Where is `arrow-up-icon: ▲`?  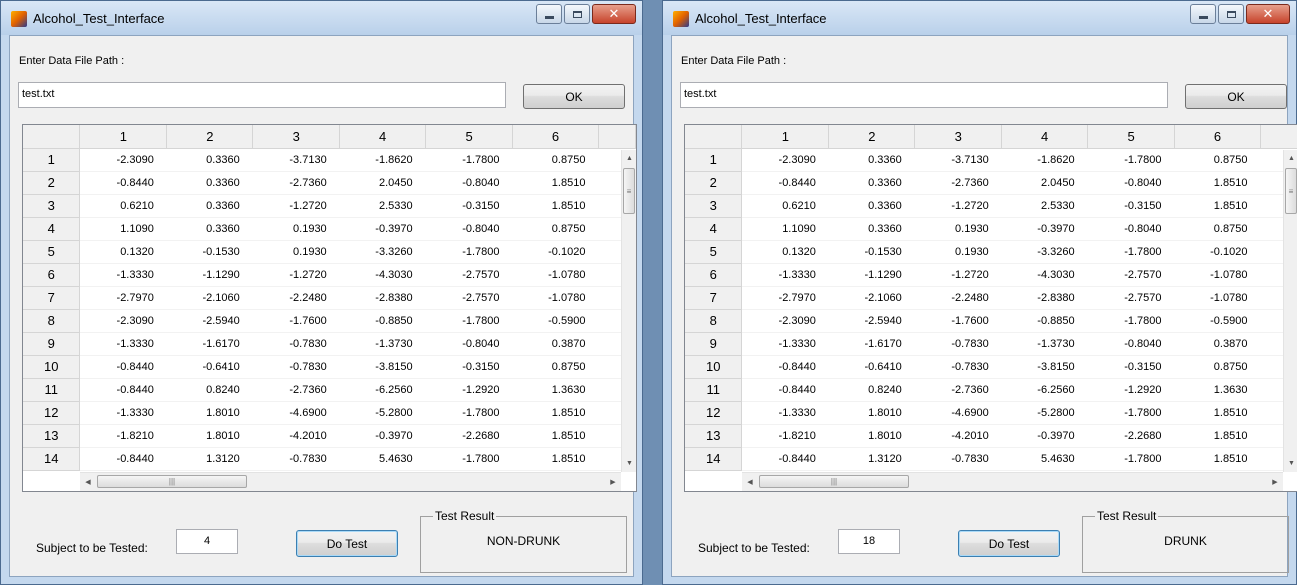
arrow-up-icon: ▲ is located at coordinates (1290, 158).